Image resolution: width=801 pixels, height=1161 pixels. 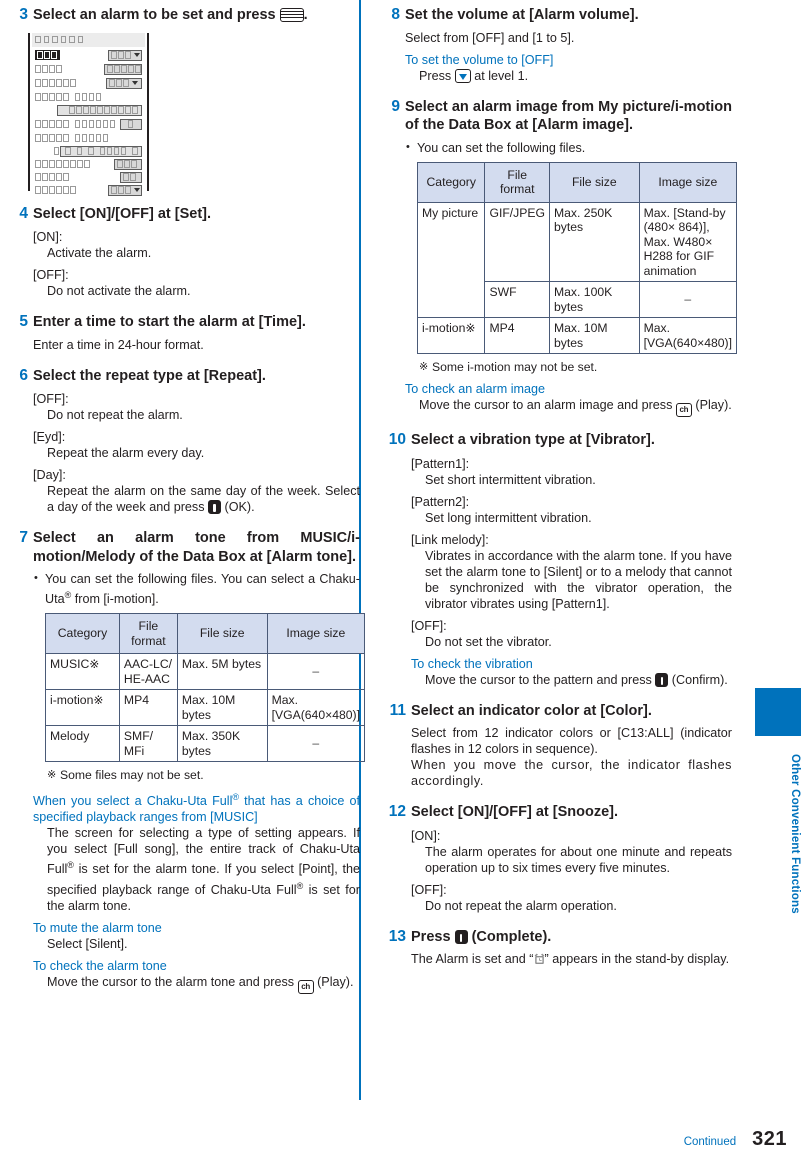 I want to click on screen-row-alarm-volume, so click(x=88, y=124).